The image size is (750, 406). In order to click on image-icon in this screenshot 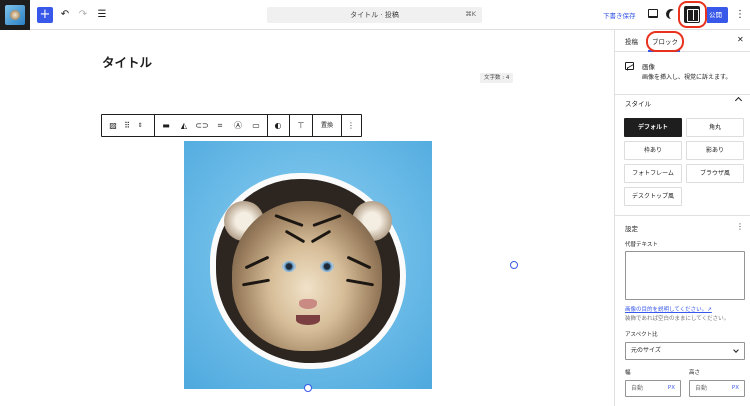, I will do `click(629, 66)`.